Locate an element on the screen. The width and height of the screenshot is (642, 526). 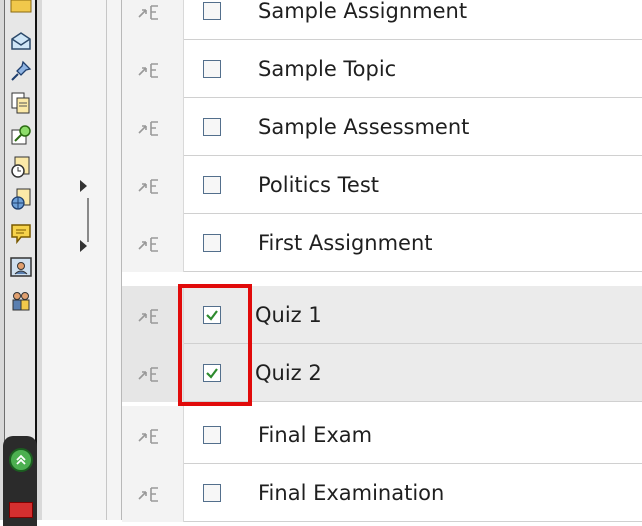
splitter-divider is located at coordinates (106, 260).